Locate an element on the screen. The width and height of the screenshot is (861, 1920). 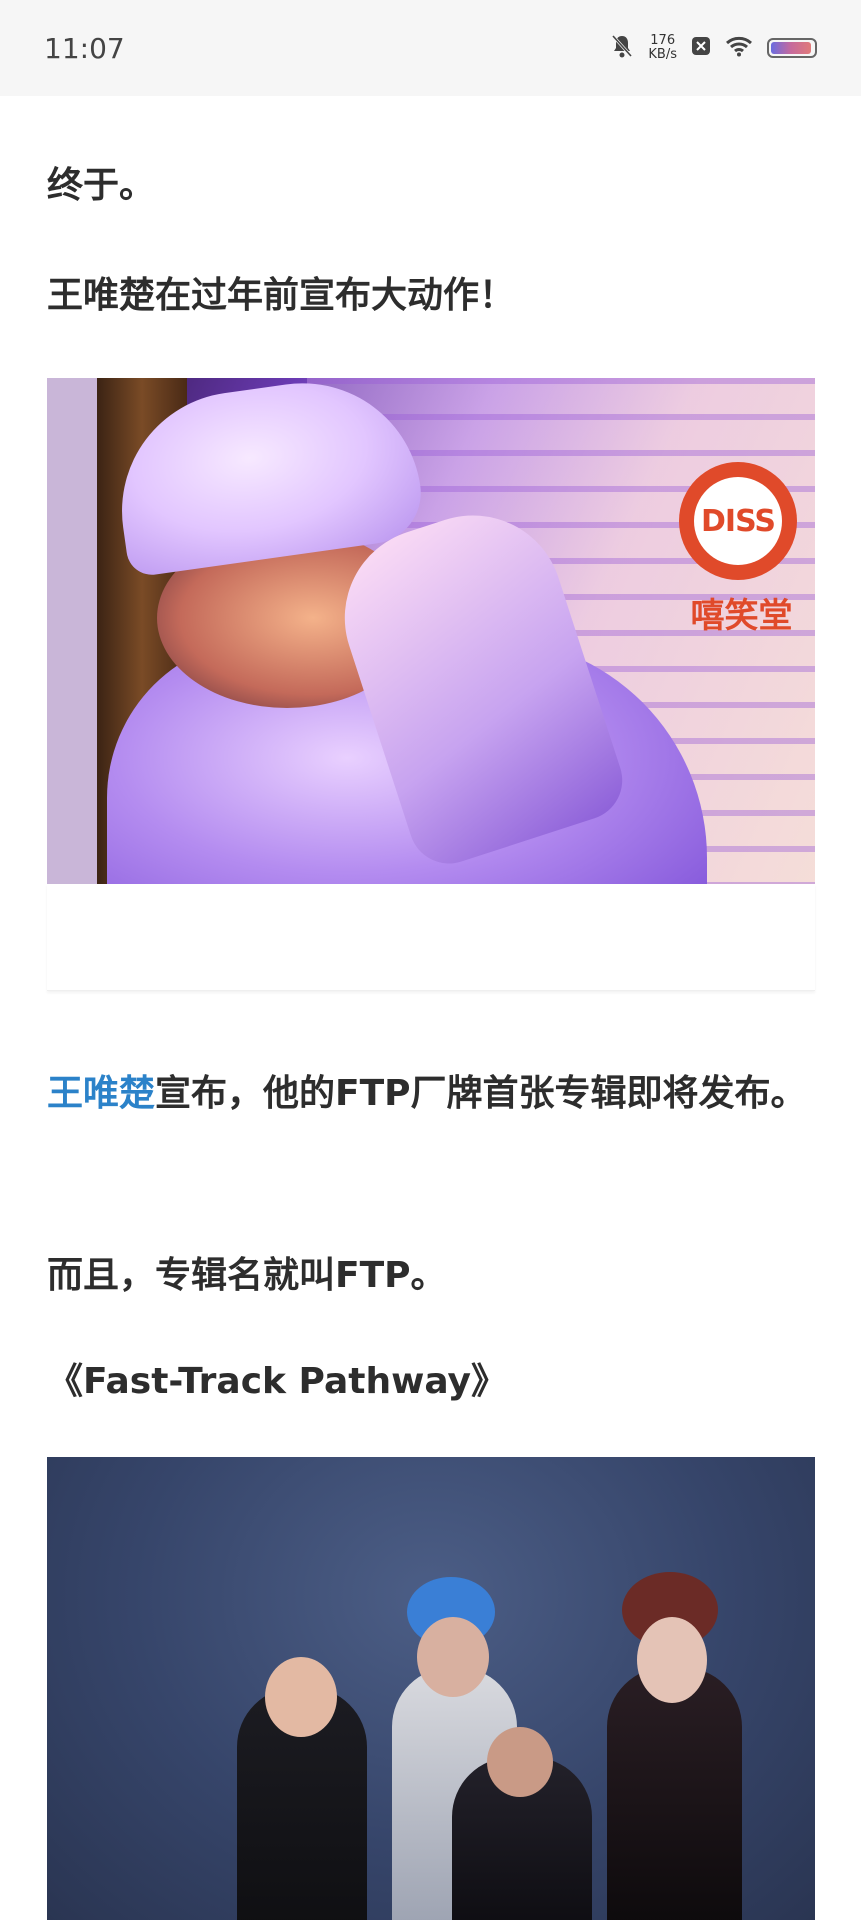
paragraph-3-text: 宣布，他的FTP厂牌首张专辑即将发布。 is located at coordinates (481, 1093).